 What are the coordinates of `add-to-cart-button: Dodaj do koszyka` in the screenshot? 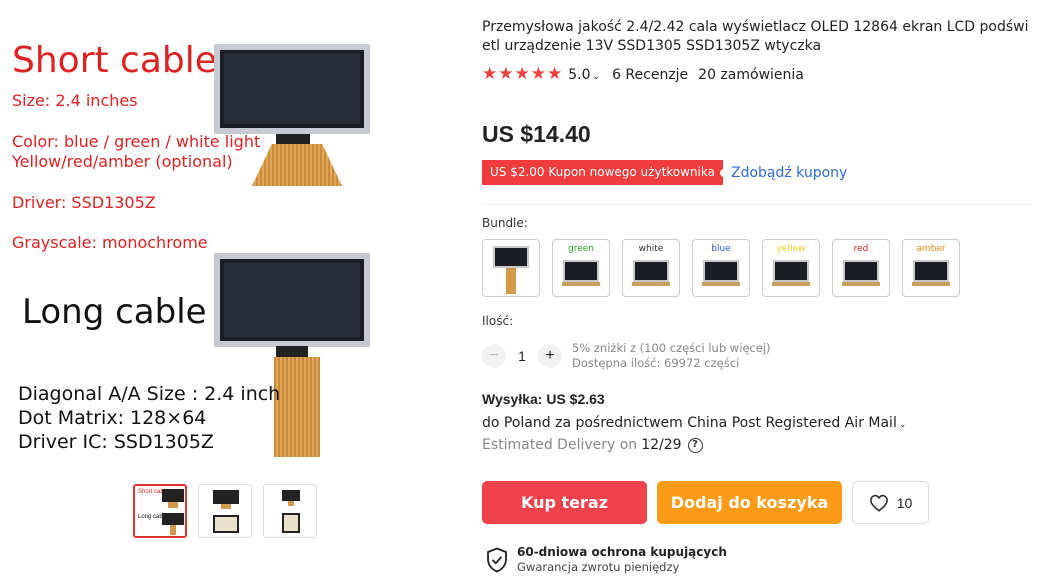 It's located at (749, 502).